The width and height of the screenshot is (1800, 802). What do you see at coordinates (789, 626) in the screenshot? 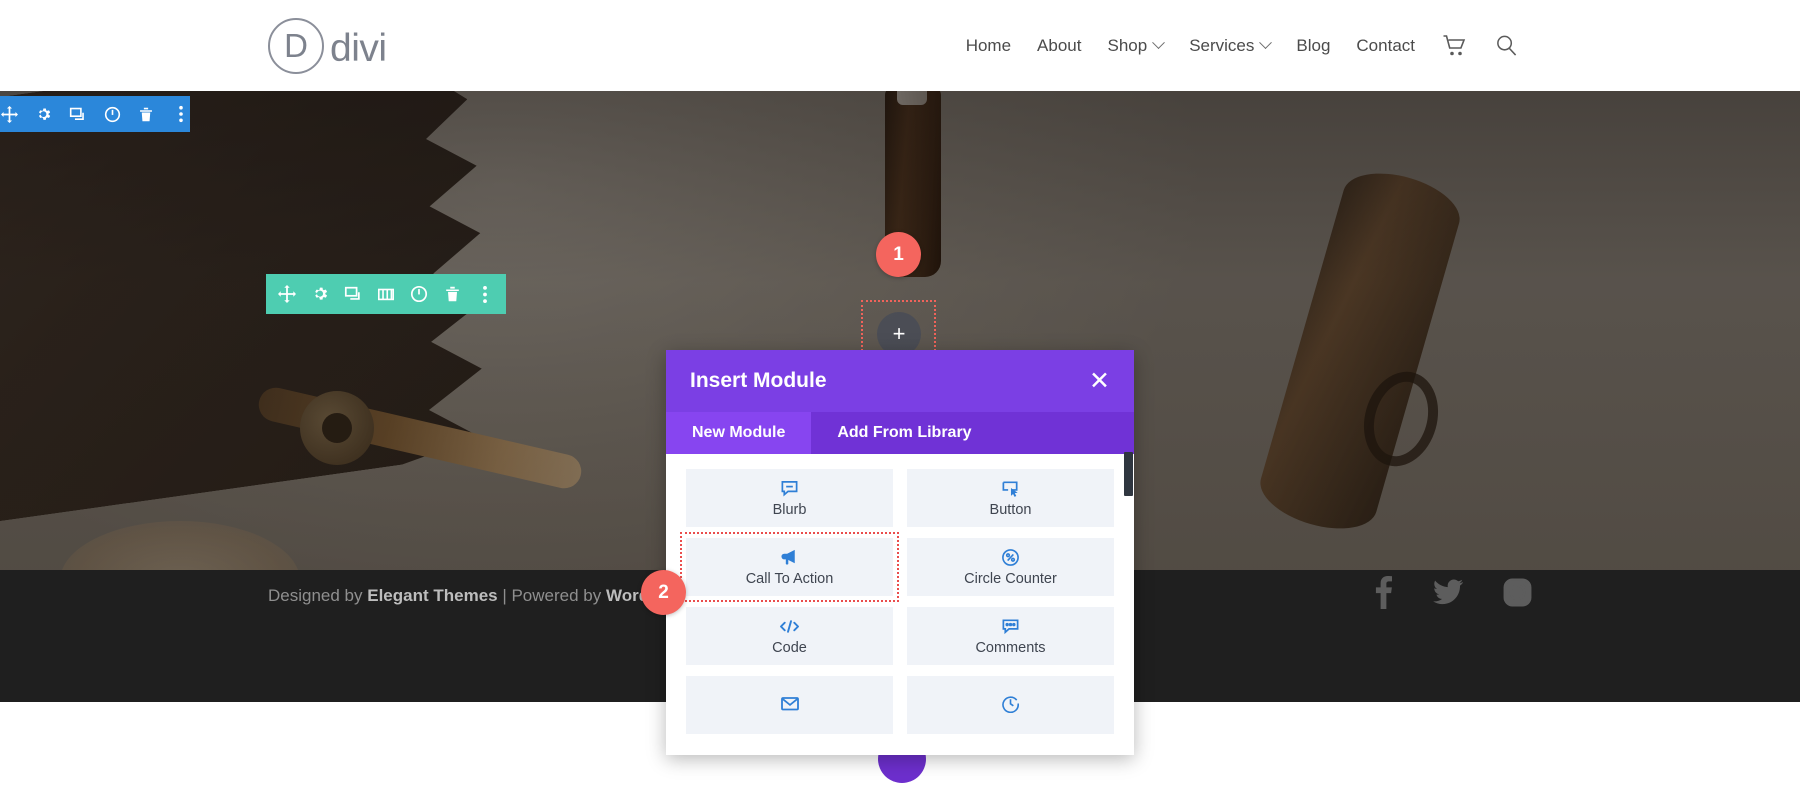
I see `code-icon` at bounding box center [789, 626].